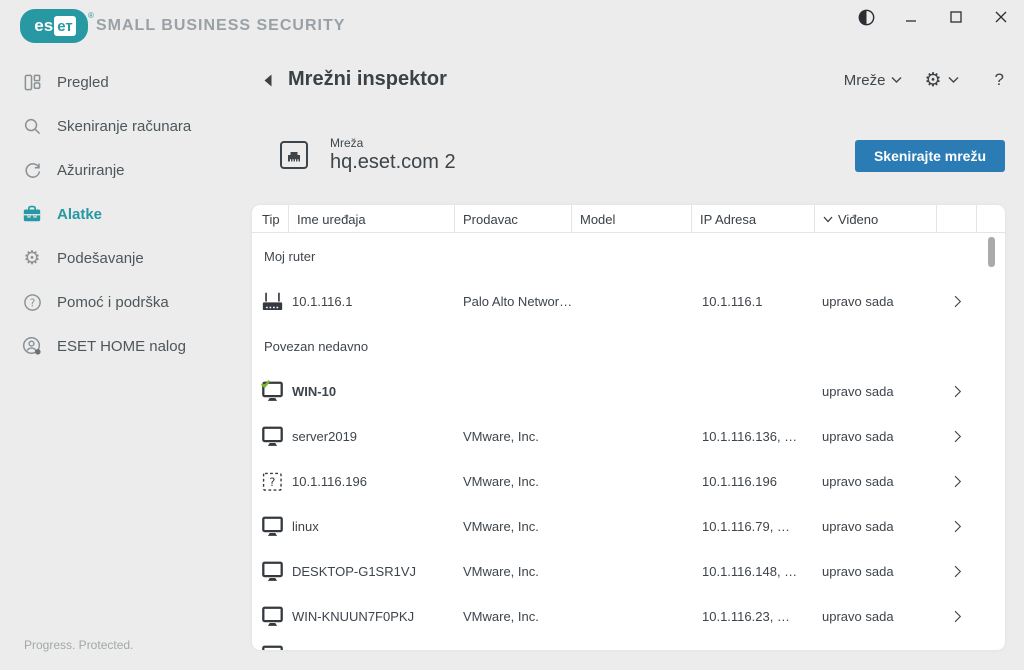  I want to click on partial-device-row, so click(628, 644).